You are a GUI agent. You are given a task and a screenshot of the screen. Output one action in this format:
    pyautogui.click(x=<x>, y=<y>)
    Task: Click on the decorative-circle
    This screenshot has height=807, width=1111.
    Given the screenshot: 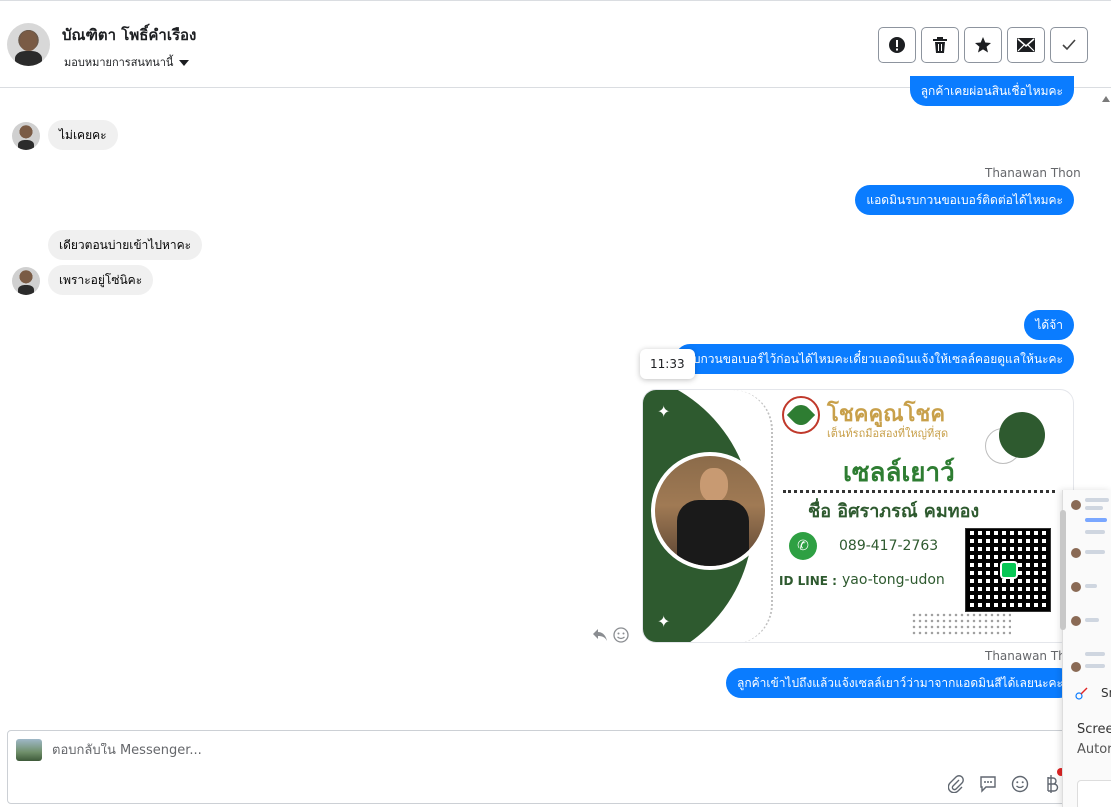 What is the action you would take?
    pyautogui.click(x=1022, y=435)
    